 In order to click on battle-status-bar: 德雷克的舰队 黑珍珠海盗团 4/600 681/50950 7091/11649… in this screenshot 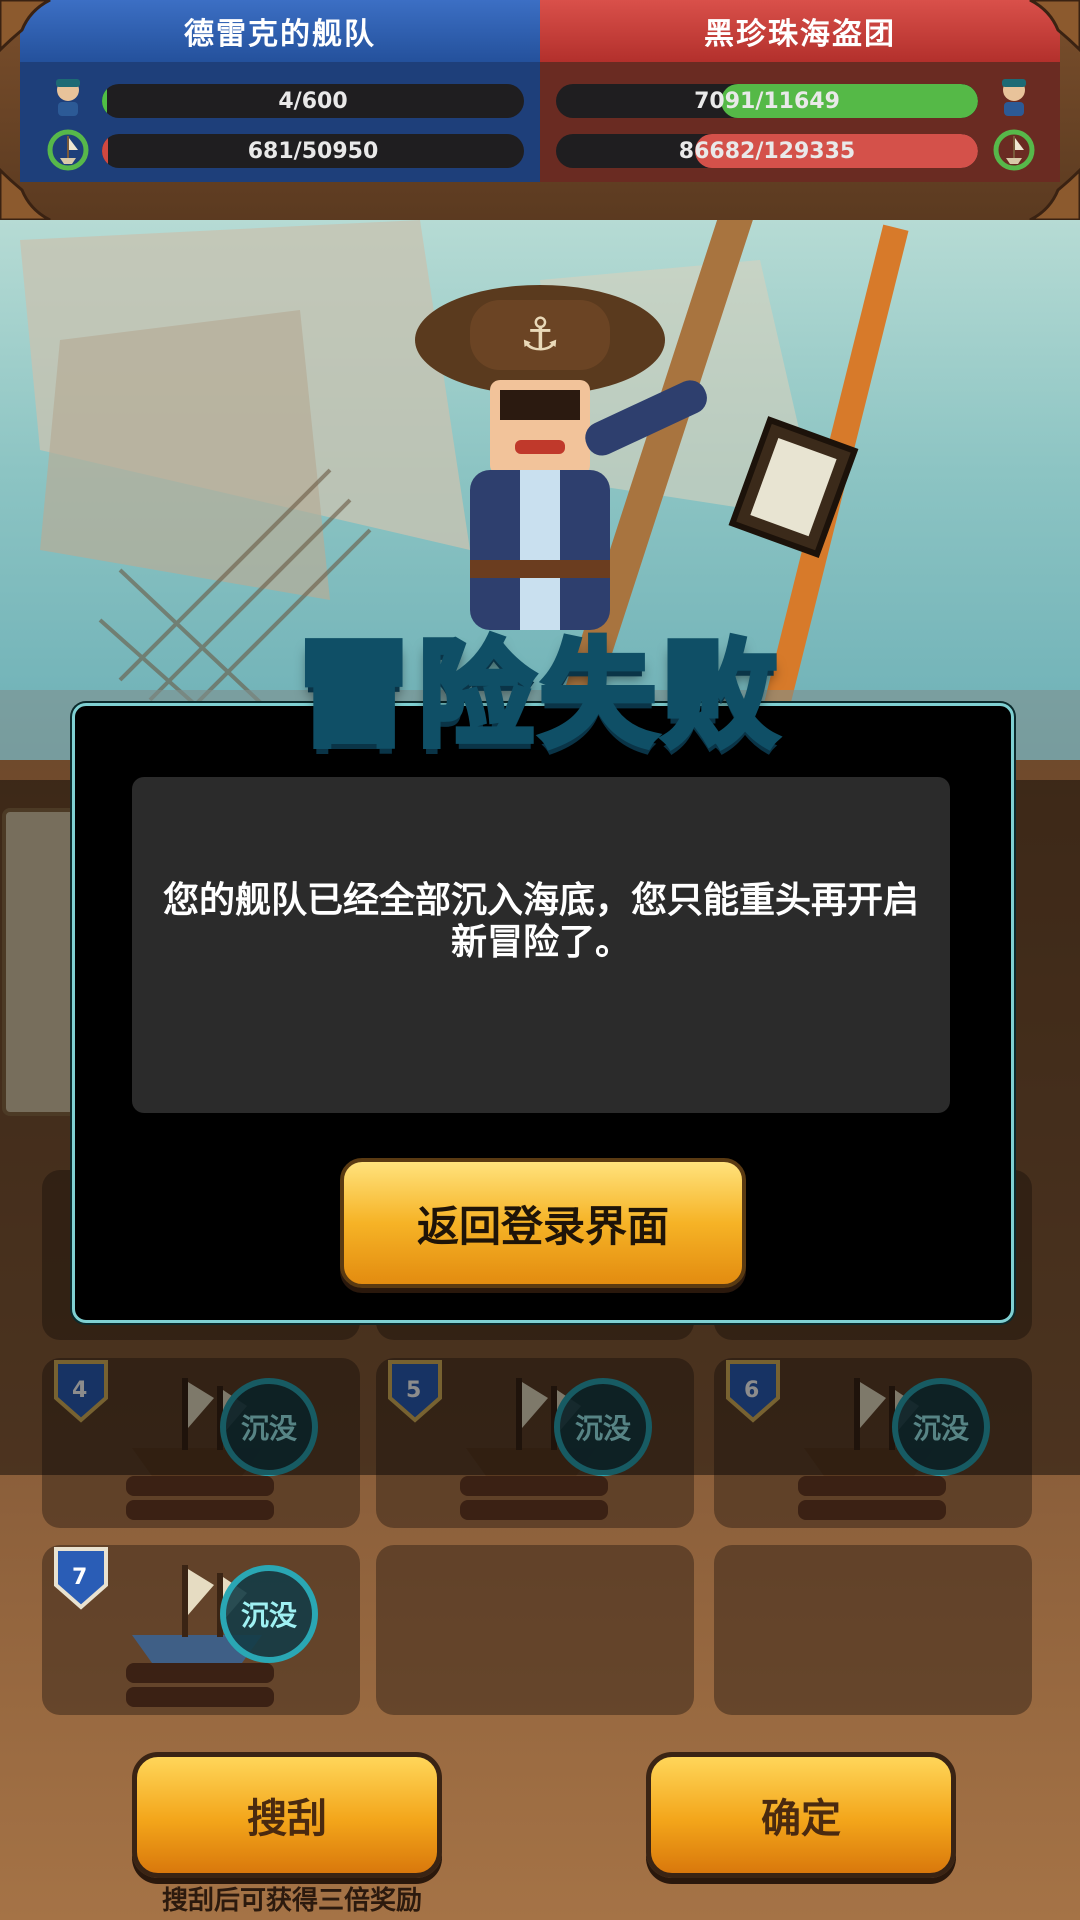, I will do `click(540, 111)`.